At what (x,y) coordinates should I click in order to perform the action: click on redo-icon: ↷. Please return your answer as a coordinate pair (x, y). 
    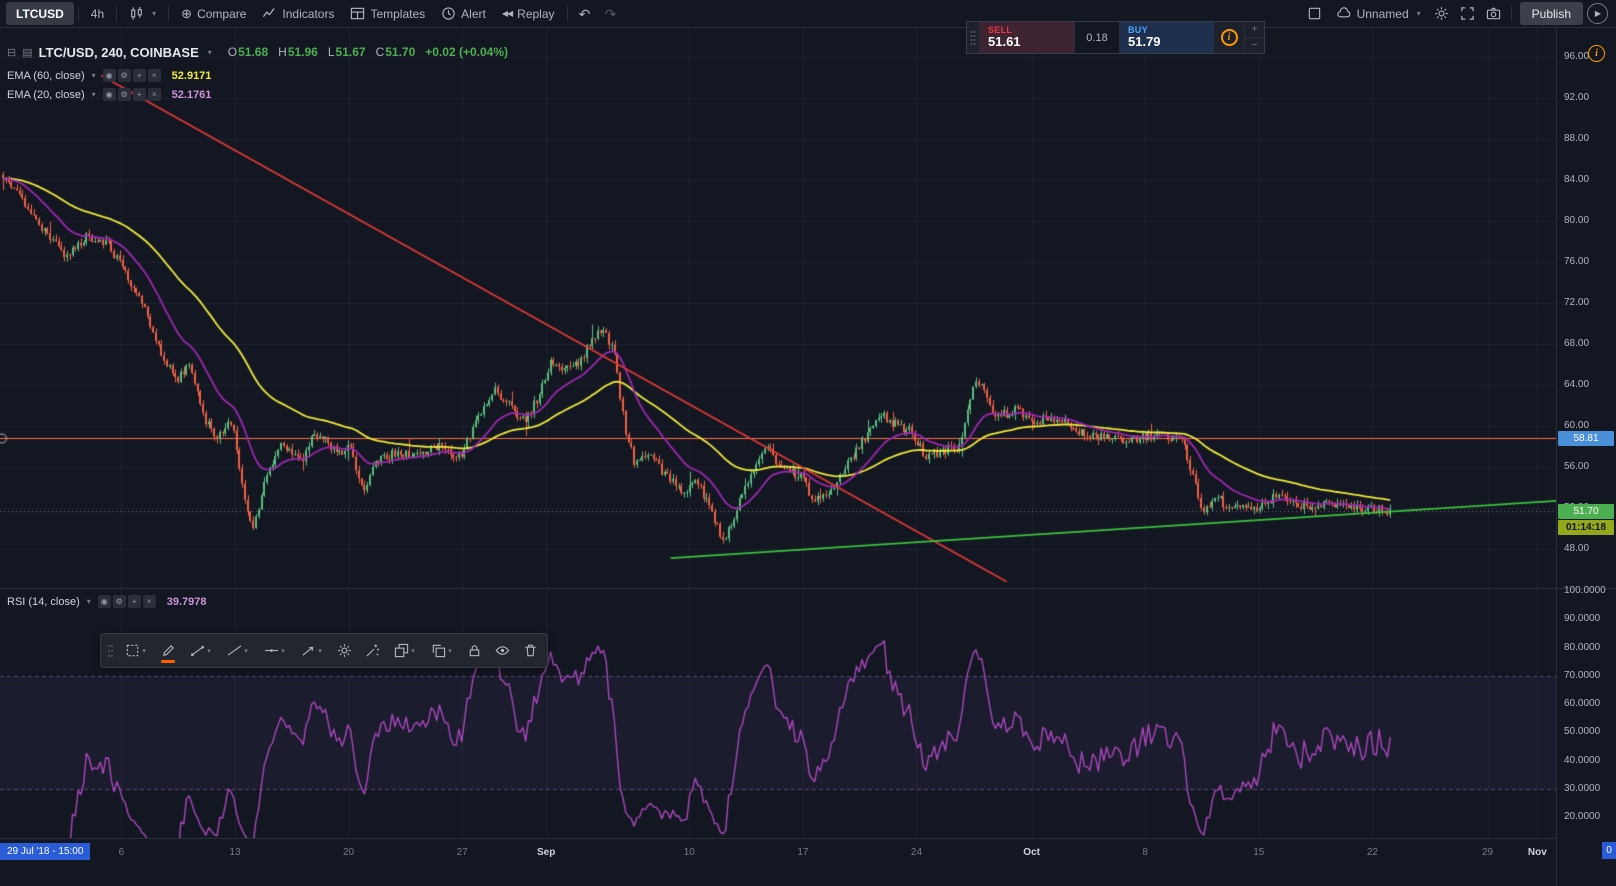
    Looking at the image, I should click on (610, 13).